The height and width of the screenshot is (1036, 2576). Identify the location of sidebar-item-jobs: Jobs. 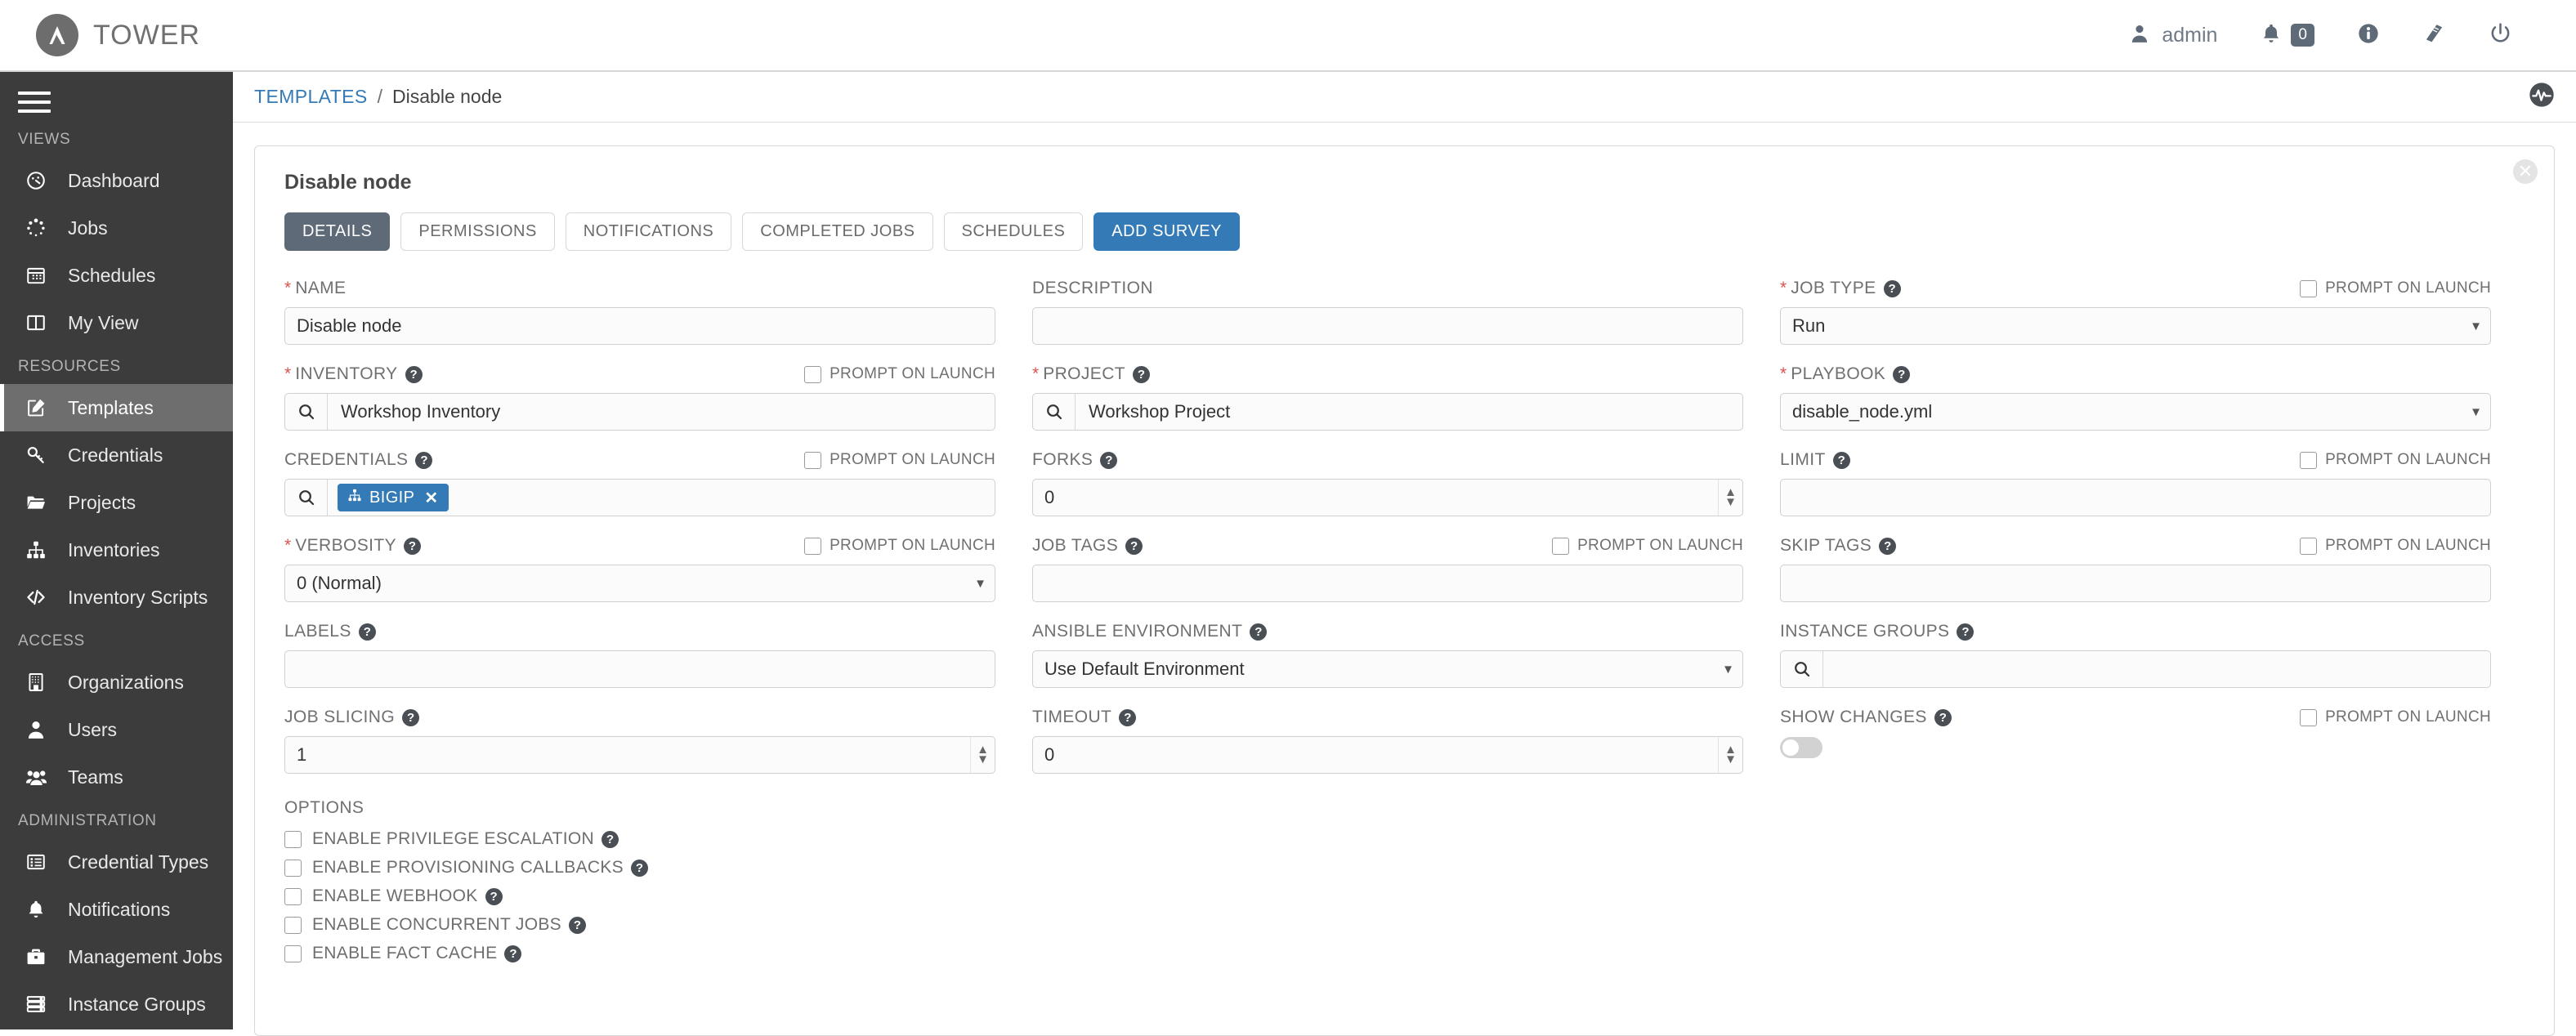
(116, 228).